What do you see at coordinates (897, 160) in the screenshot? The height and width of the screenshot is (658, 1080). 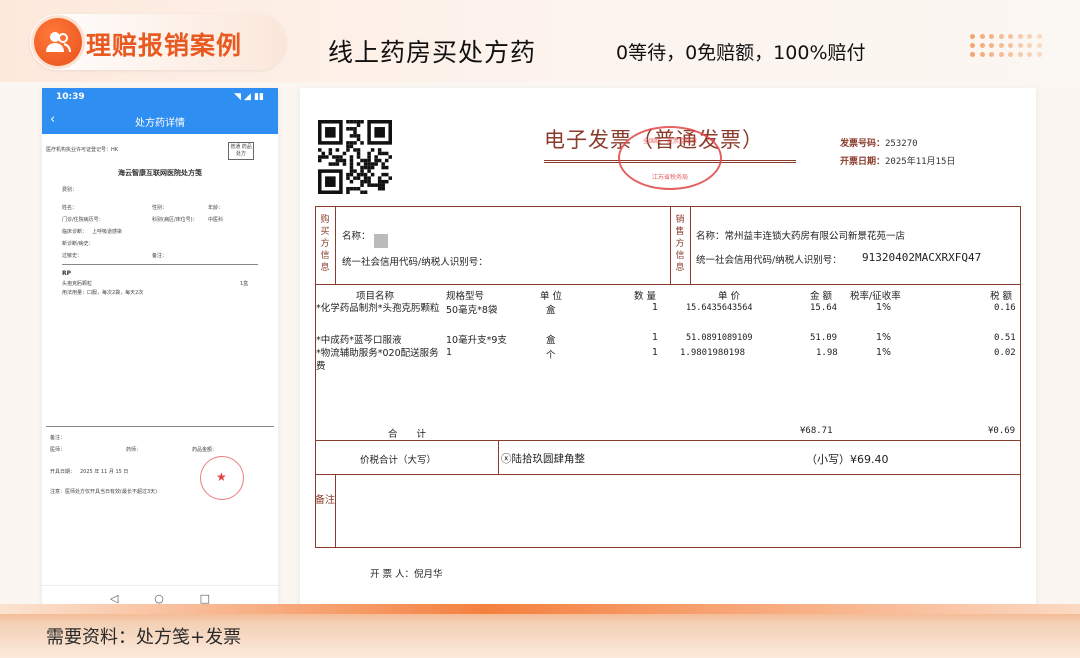 I see `invoice-date: 开票日期：2025年11月15日` at bounding box center [897, 160].